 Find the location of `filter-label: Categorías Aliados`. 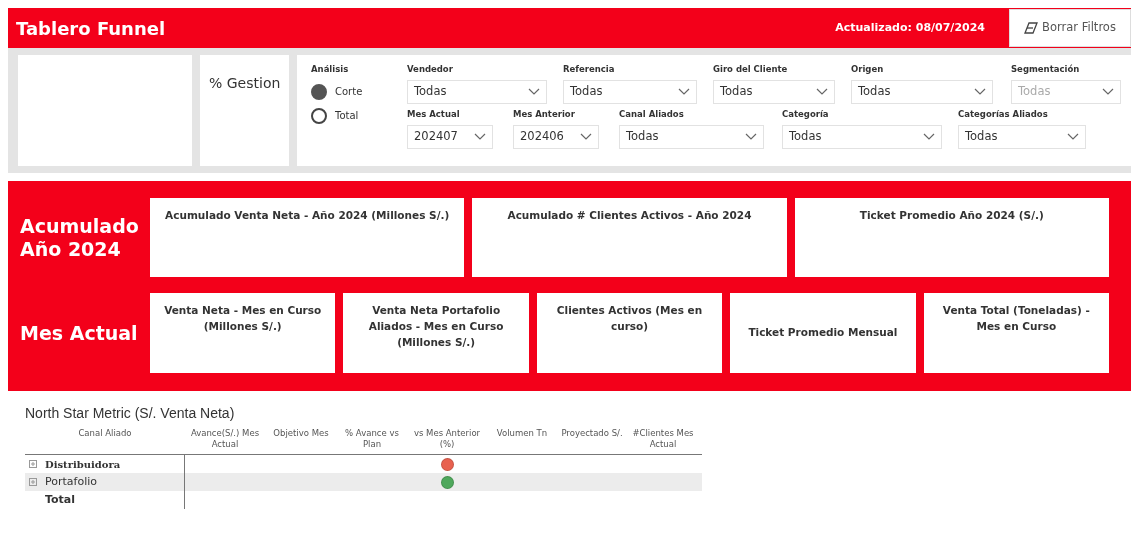

filter-label: Categorías Aliados is located at coordinates (1003, 114).